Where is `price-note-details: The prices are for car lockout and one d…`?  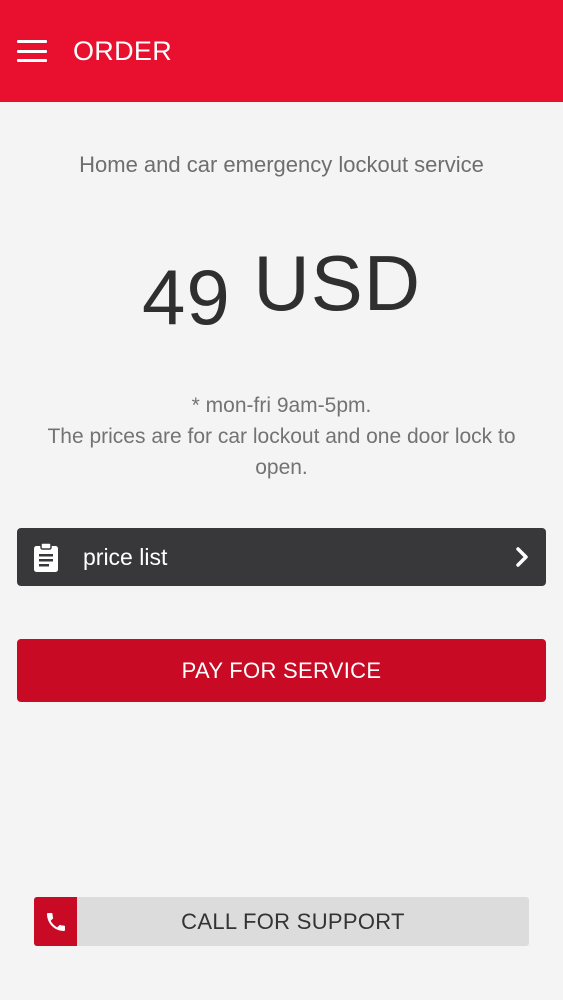 price-note-details: The prices are for car lockout and one d… is located at coordinates (281, 452).